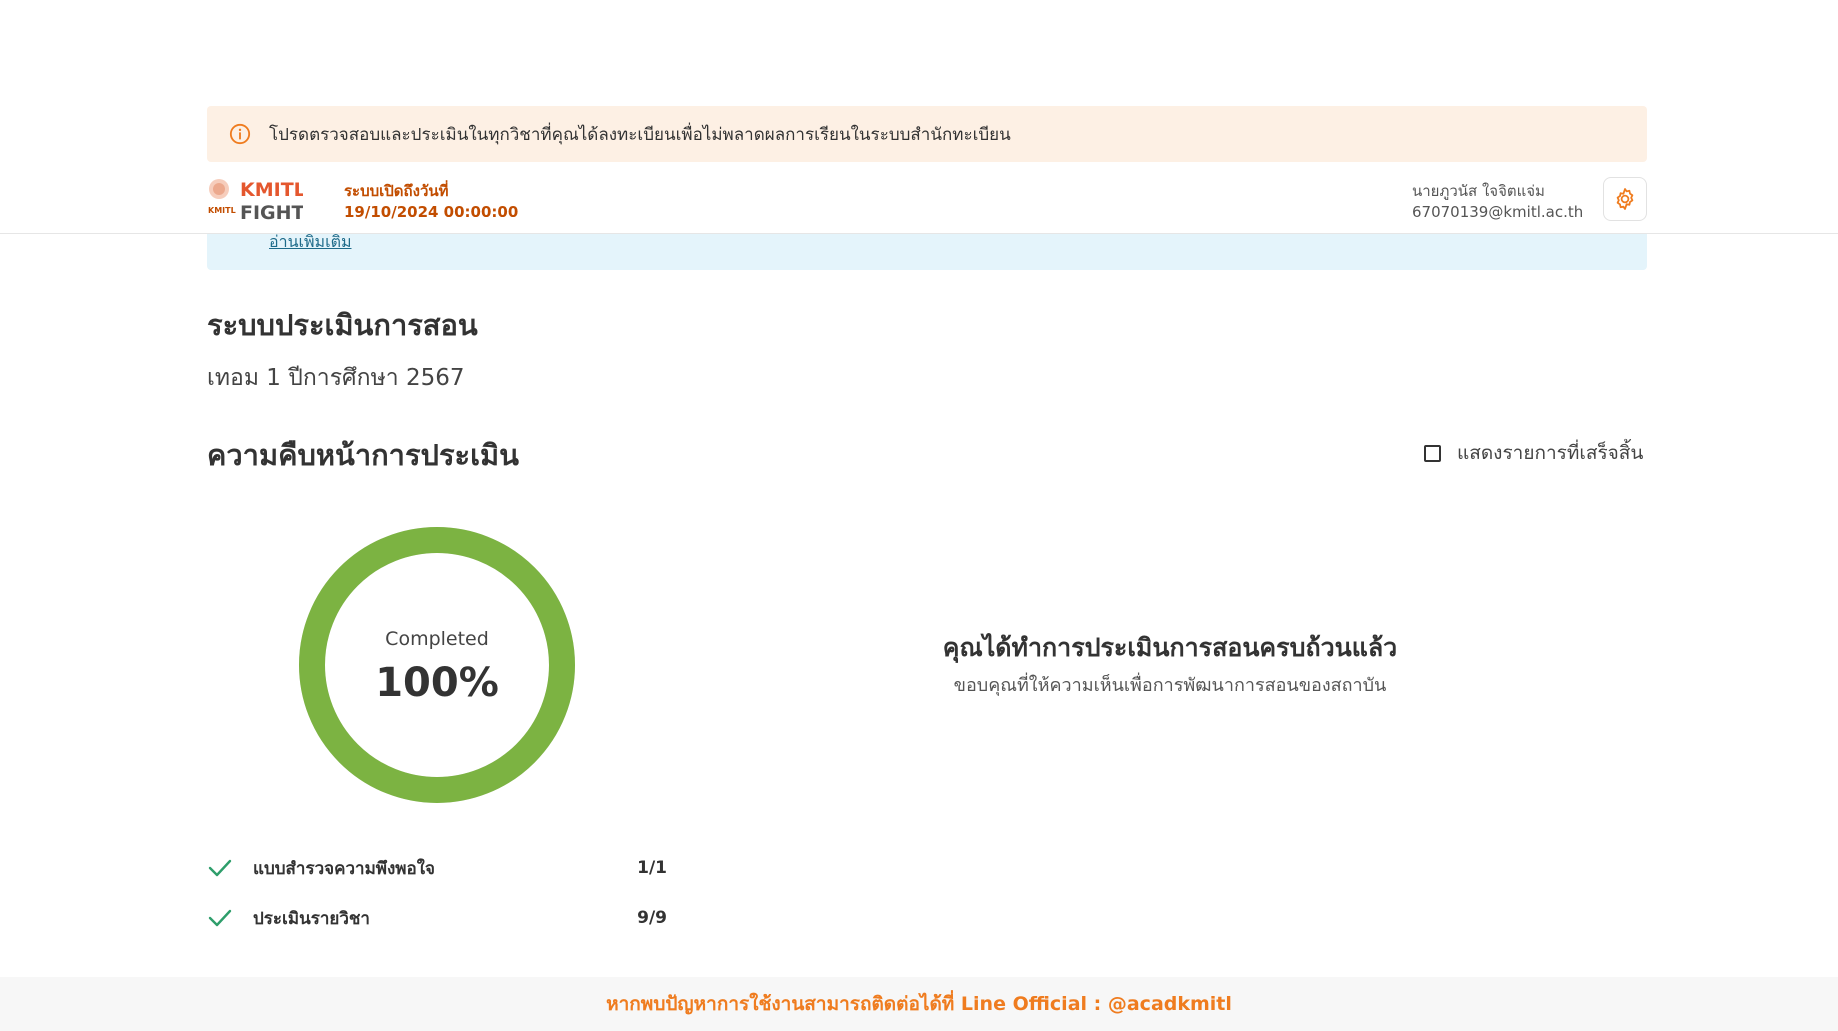 The height and width of the screenshot is (1031, 1838). What do you see at coordinates (396, 191) in the screenshot?
I see `open-until-label: ระบบเปิดถึงวันที่` at bounding box center [396, 191].